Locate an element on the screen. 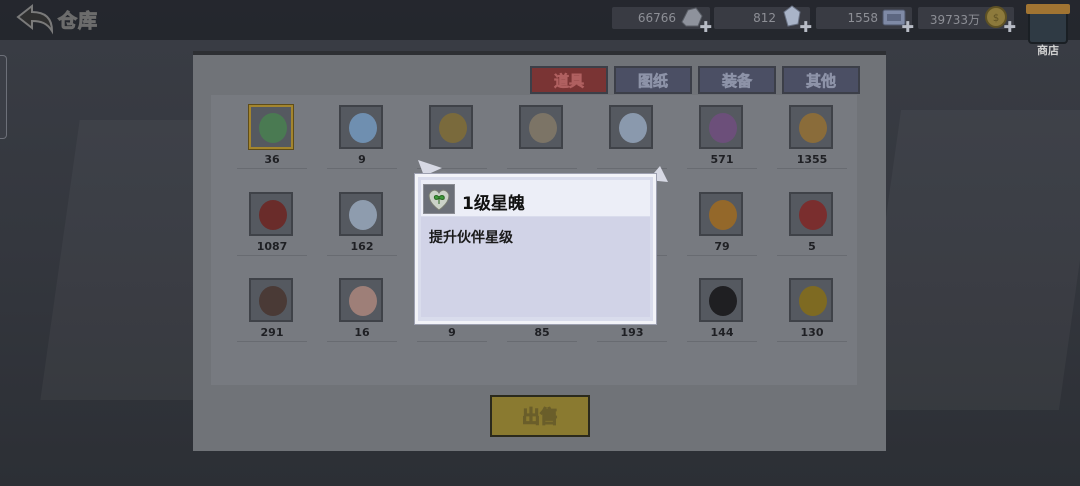 This screenshot has width=1080, height=486. lightning-icon is located at coordinates (813, 128).